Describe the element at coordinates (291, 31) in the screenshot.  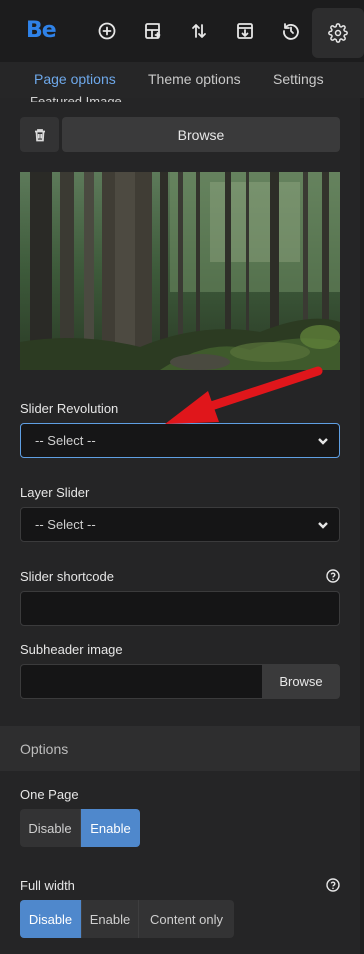
I see `history-icon` at that location.